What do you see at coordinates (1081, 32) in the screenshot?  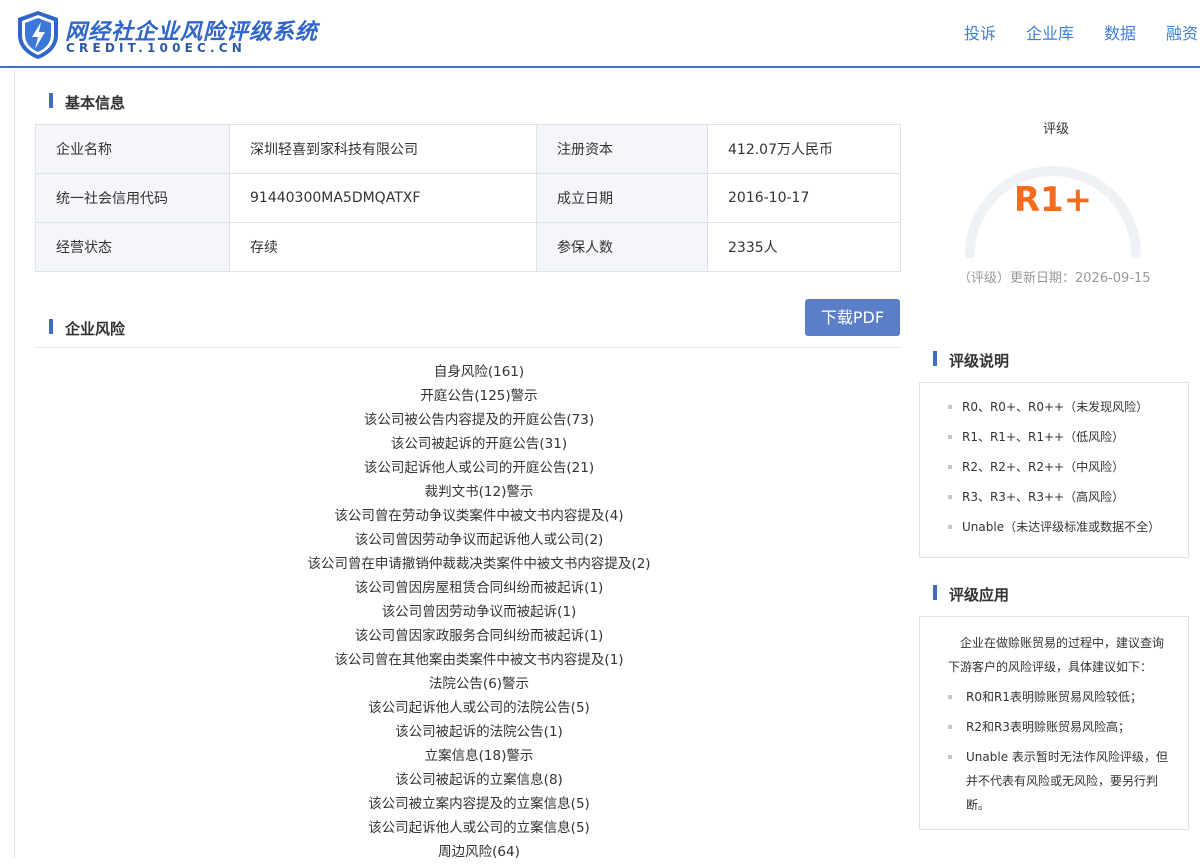 I see `top-nav: 投诉 企业库 数据 融资` at bounding box center [1081, 32].